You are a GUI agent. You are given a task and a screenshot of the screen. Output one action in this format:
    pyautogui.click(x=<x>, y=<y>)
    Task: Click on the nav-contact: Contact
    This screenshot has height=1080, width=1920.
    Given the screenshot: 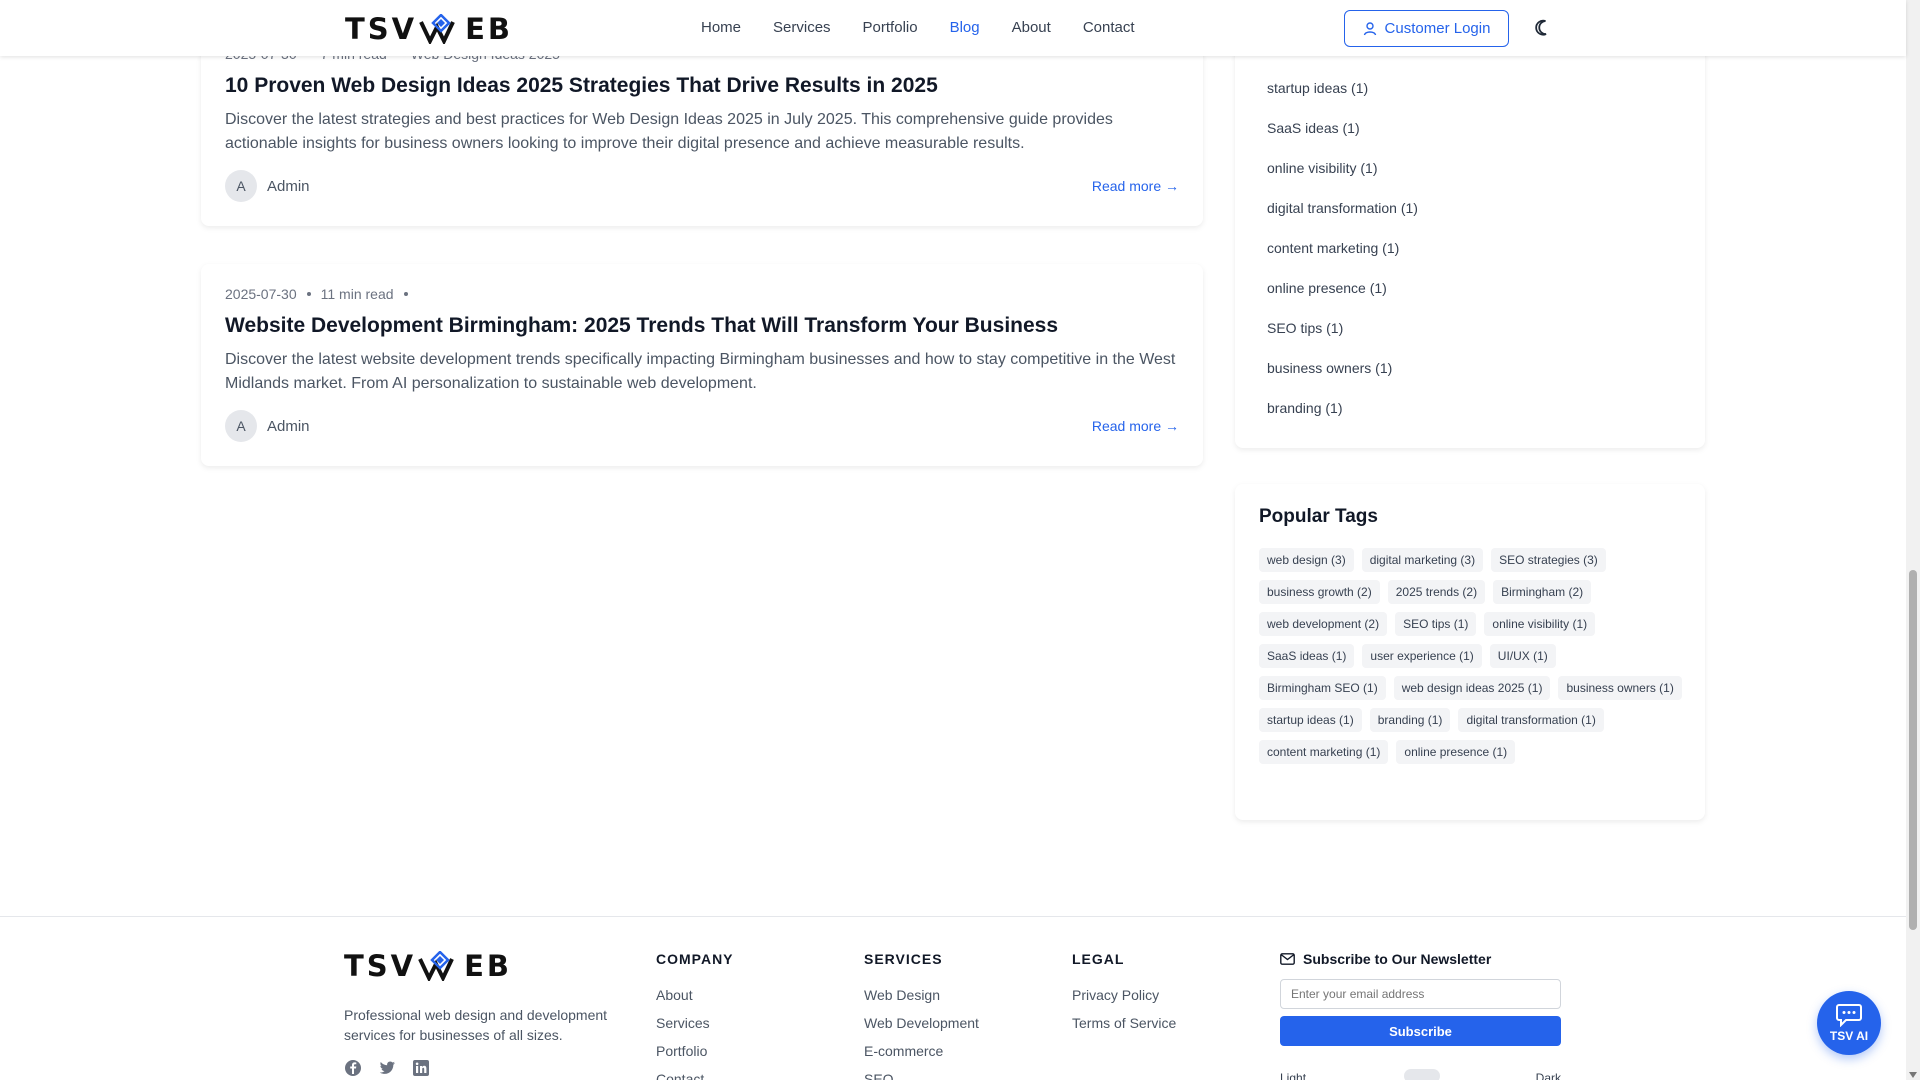 What is the action you would take?
    pyautogui.click(x=1109, y=27)
    